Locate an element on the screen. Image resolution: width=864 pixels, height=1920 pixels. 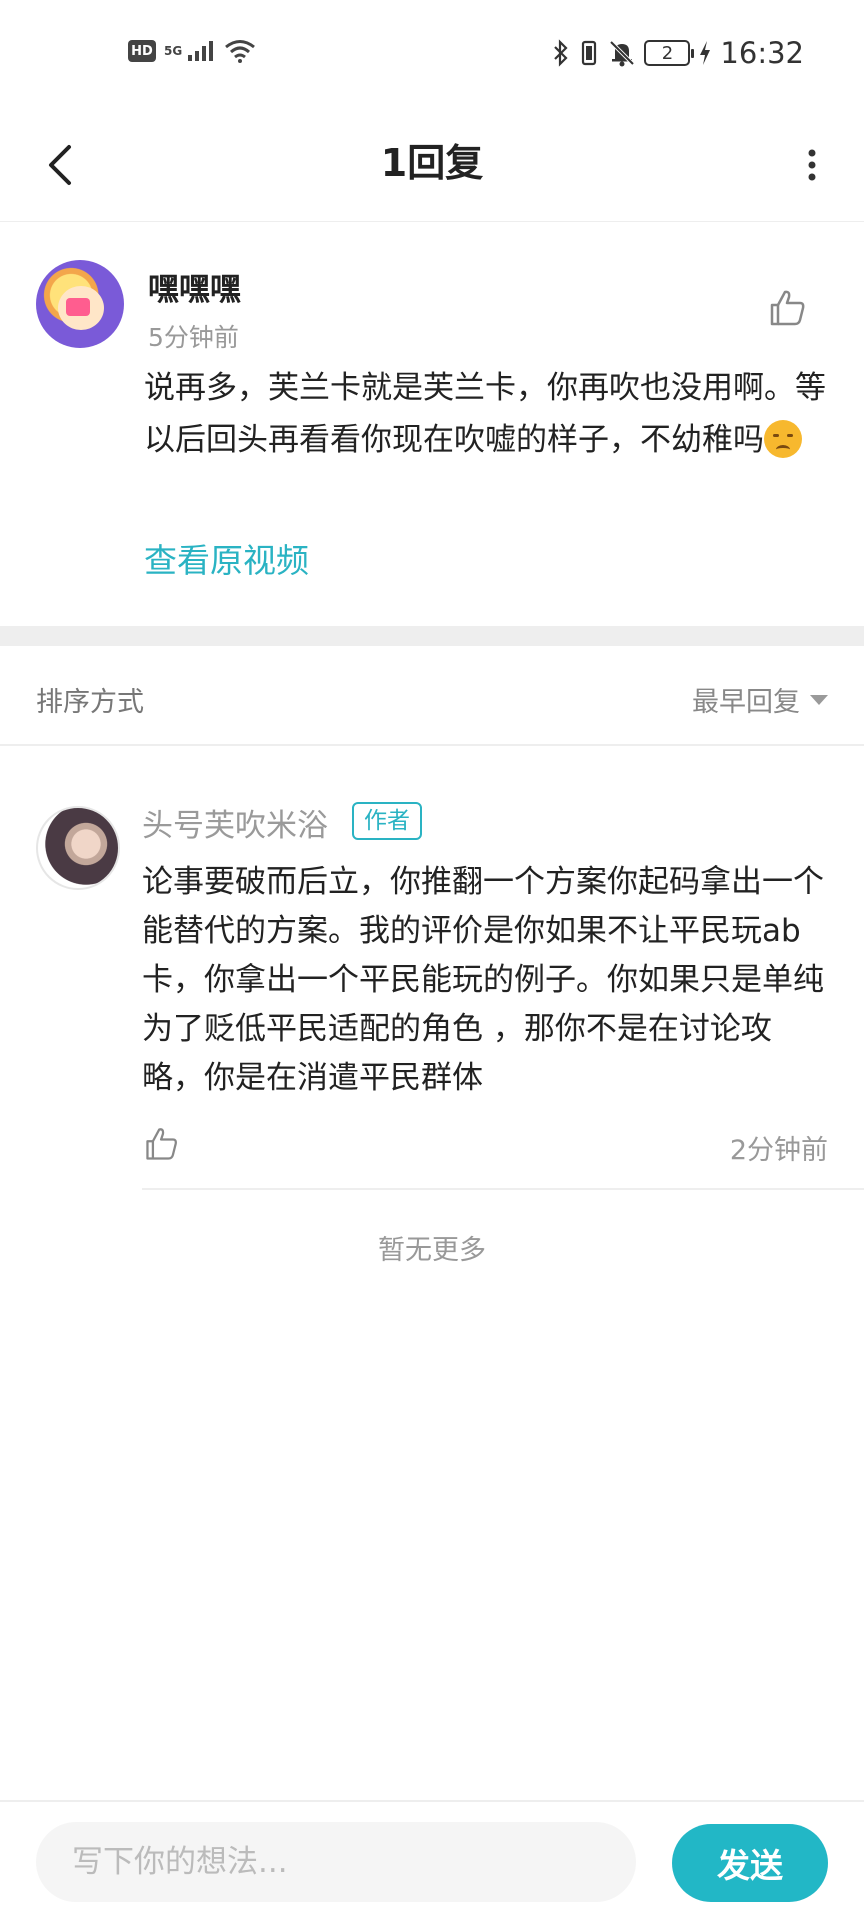
status-left: HD 5G is located at coordinates (192, 51).